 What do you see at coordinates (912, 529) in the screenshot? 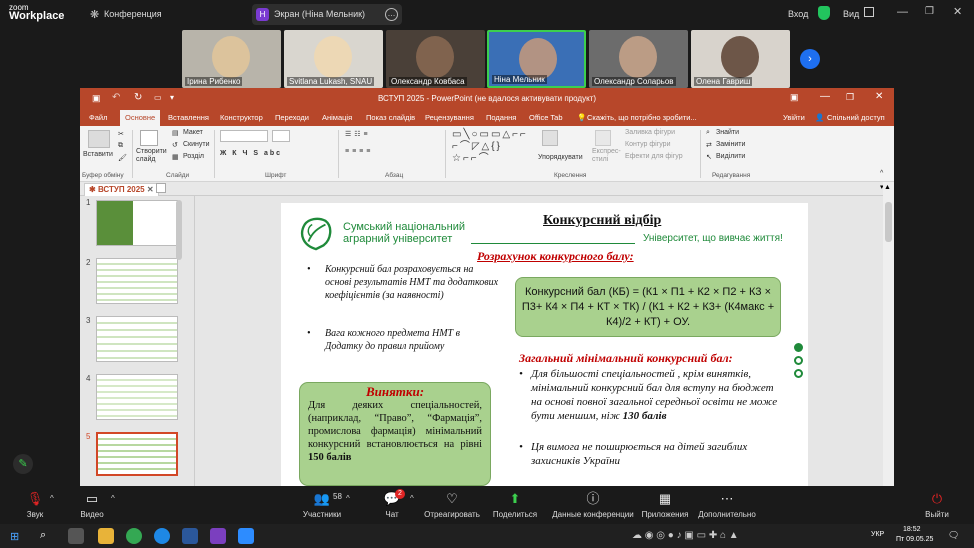
I see `clock-time: 18:52` at bounding box center [912, 529].